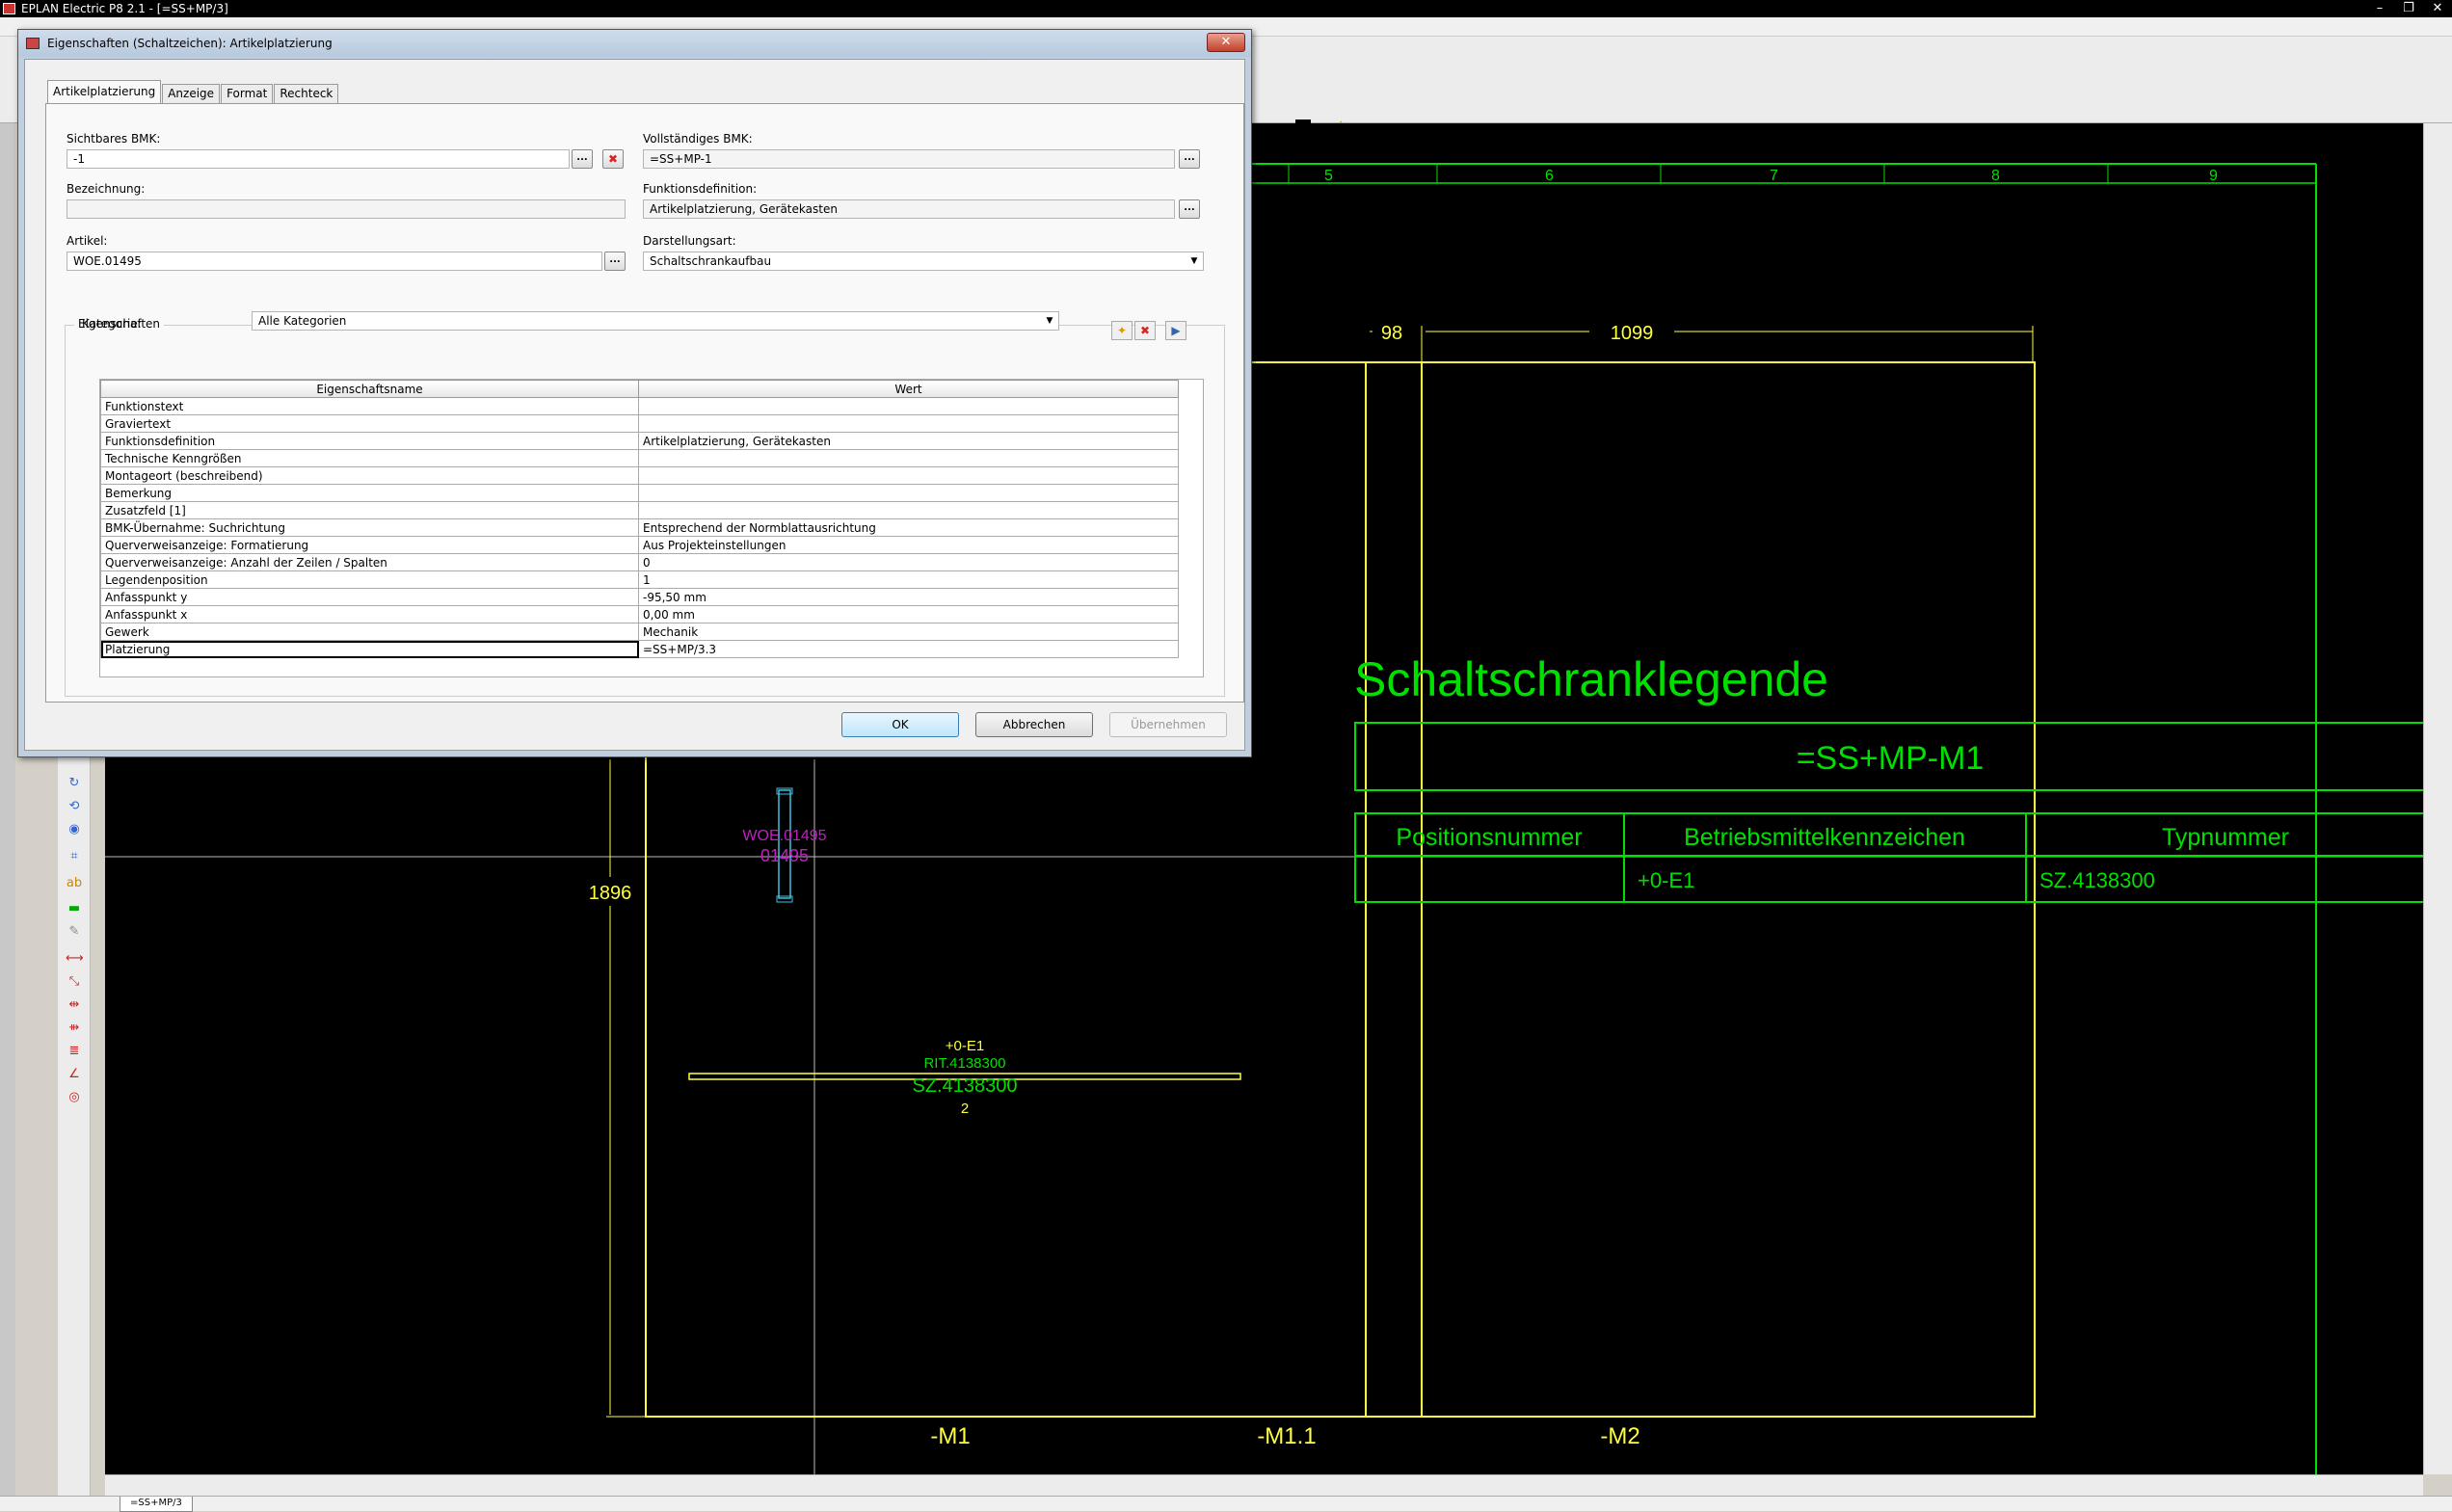 This screenshot has width=2452, height=1512. What do you see at coordinates (908, 649) in the screenshot?
I see `property-value-cell: =SS+MP/3.3` at bounding box center [908, 649].